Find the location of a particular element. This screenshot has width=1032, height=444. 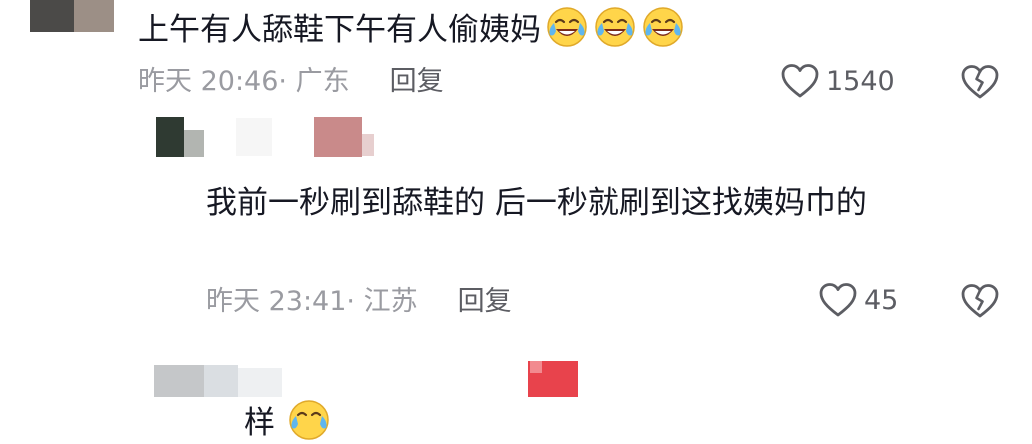

comment-time: 昨天 20:46 is located at coordinates (208, 81).